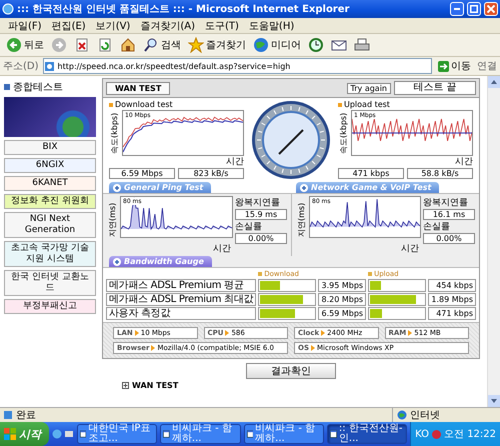 Image resolution: width=500 pixels, height=446 pixels. Describe the element at coordinates (50, 283) in the screenshot. I see `banner-link: 한국 인터넷 교환노드` at that location.